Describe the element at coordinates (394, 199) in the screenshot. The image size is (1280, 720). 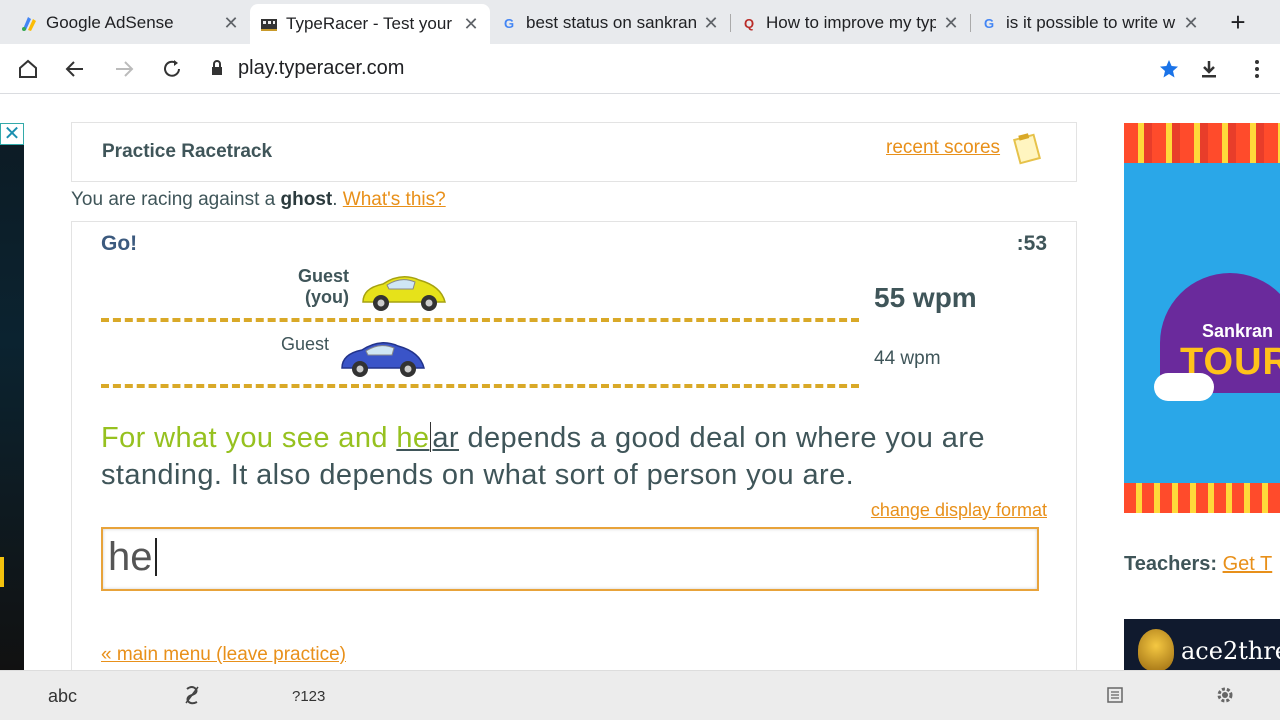
I see `whats-this-link: What's this?` at that location.